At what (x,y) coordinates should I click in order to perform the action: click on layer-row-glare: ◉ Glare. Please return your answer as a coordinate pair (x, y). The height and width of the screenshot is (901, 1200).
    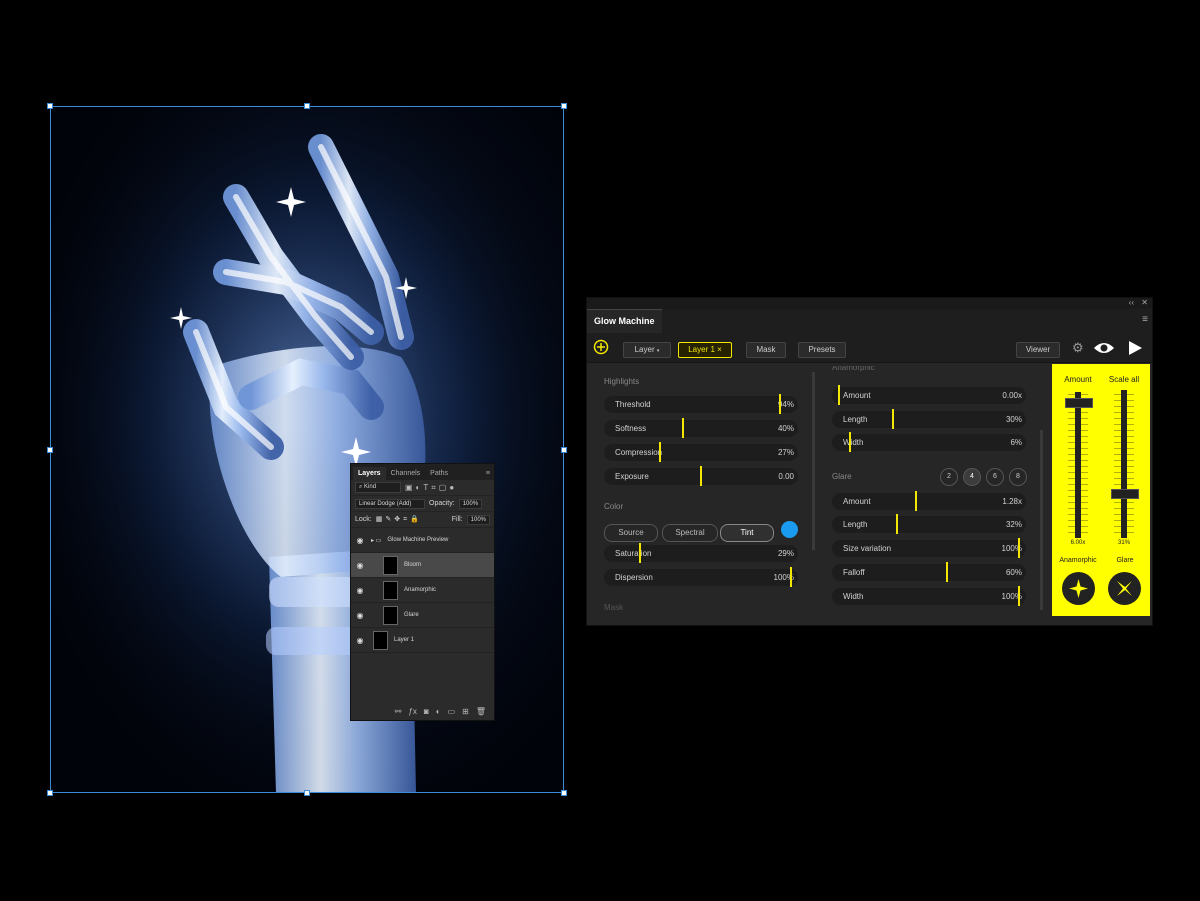
    Looking at the image, I should click on (422, 615).